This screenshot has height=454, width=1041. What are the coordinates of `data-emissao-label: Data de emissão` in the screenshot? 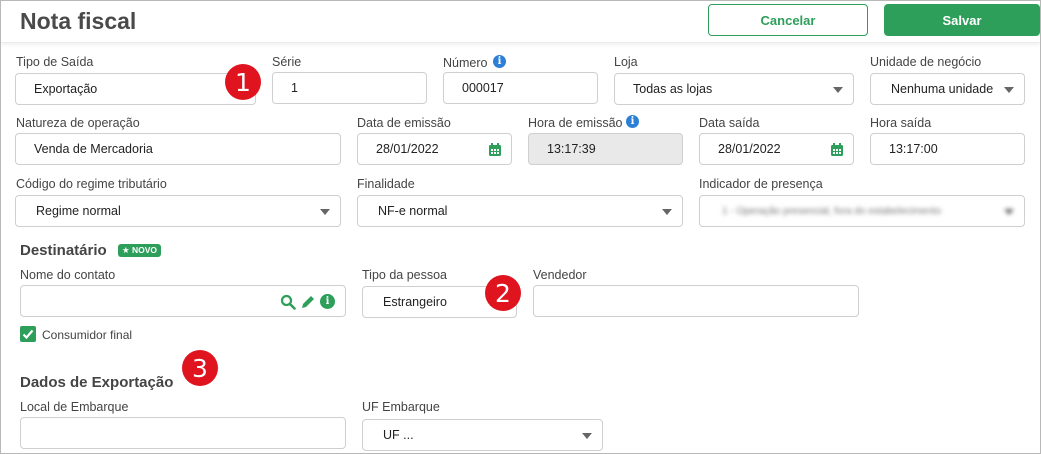 It's located at (404, 123).